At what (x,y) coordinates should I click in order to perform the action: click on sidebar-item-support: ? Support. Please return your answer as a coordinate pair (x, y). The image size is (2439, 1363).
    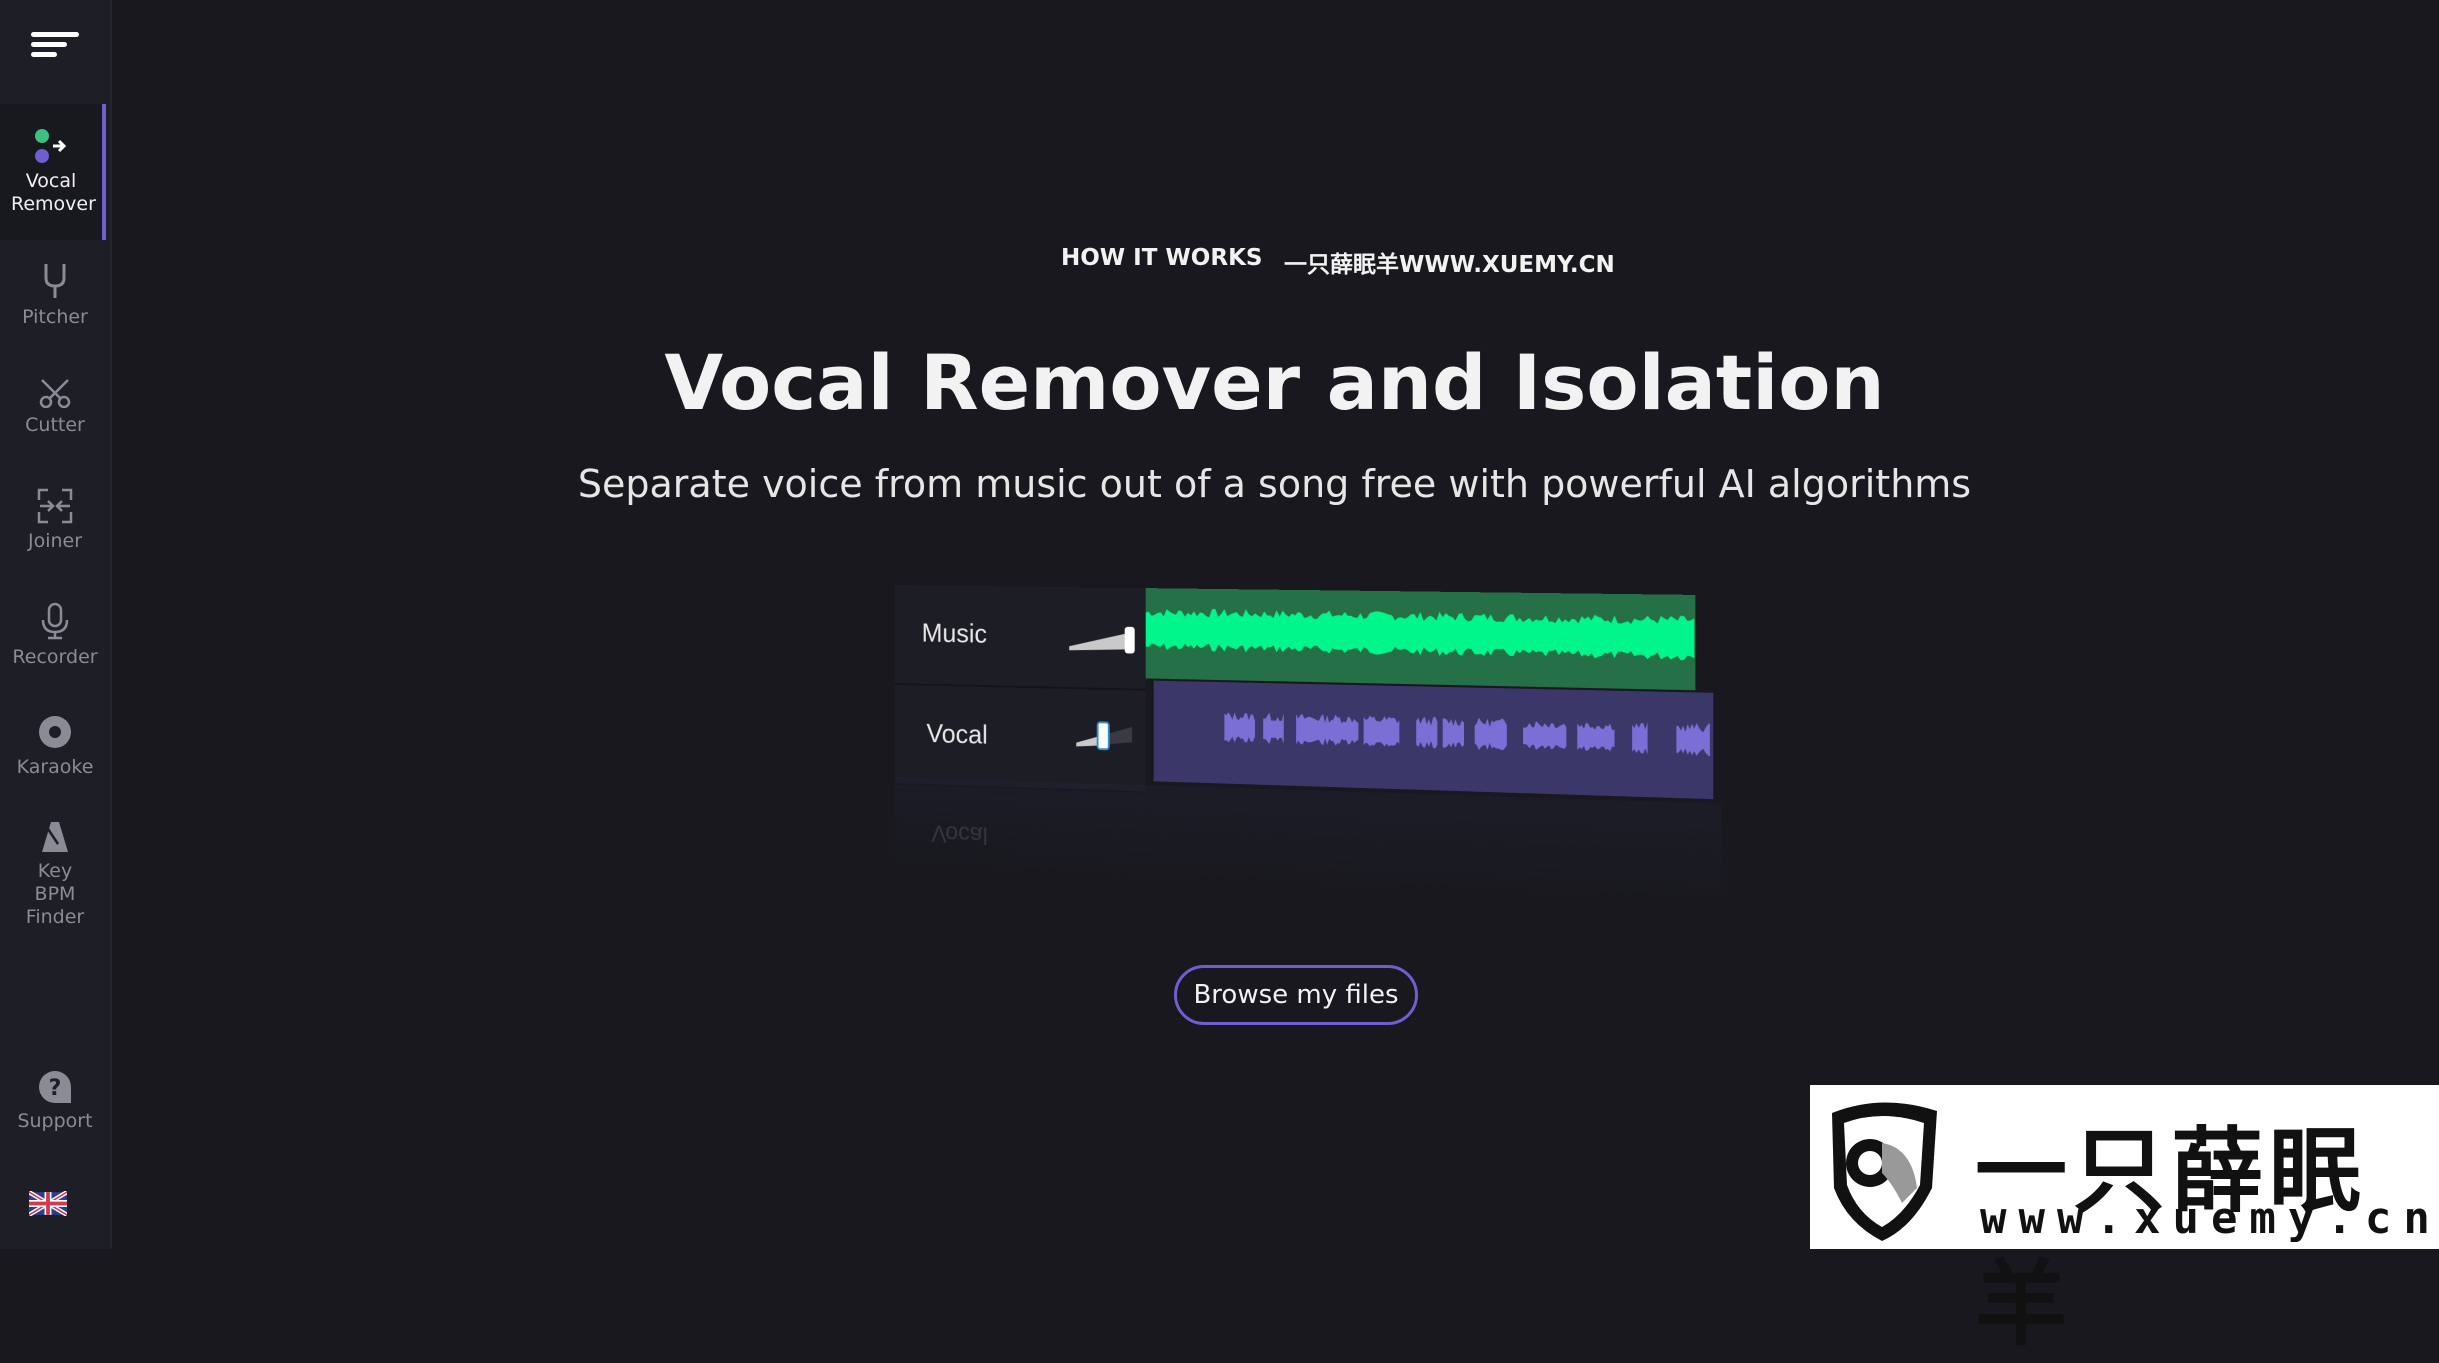
    Looking at the image, I should click on (55, 1101).